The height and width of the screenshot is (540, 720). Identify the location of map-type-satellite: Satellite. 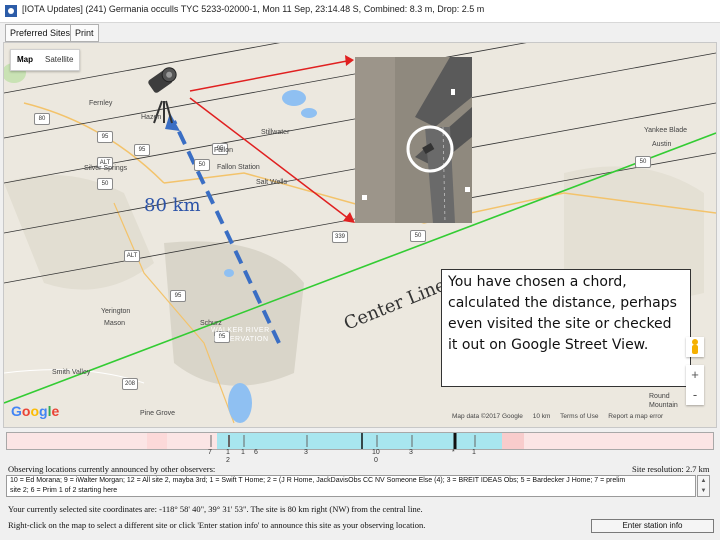
(59, 60).